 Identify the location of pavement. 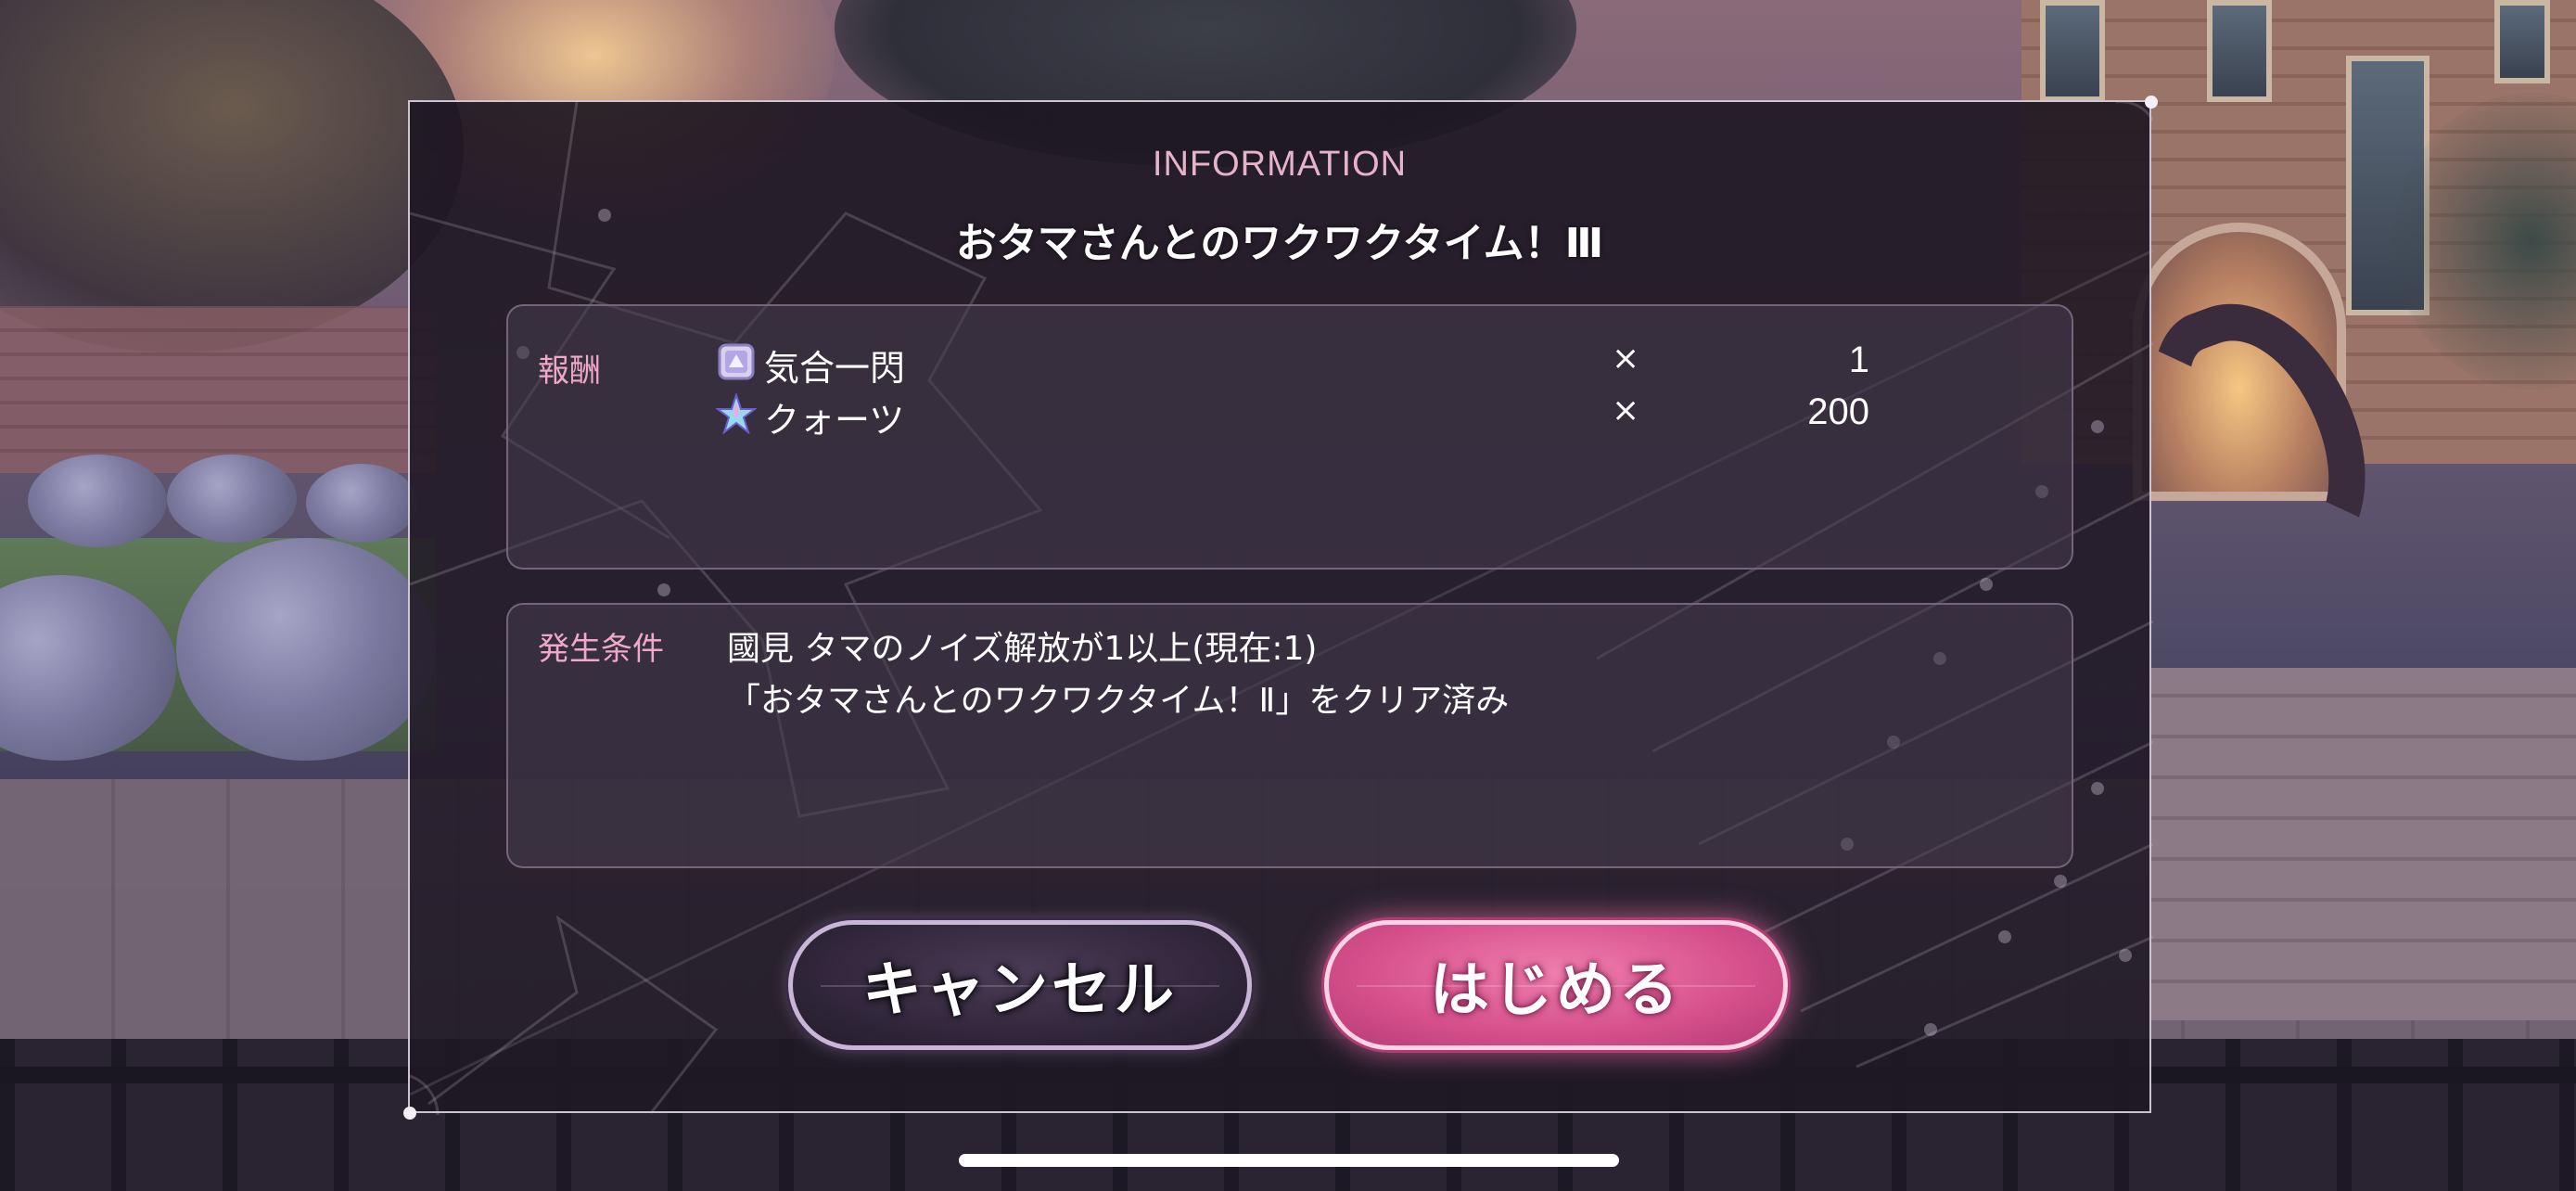
(2364, 844).